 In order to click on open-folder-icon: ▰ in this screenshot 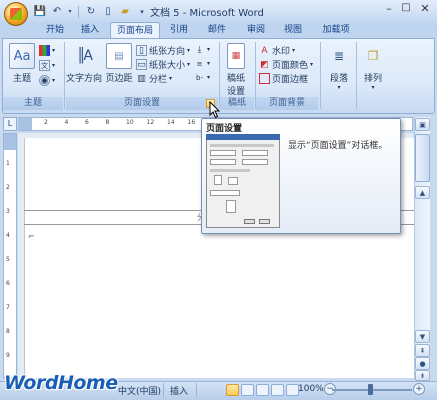, I will do `click(125, 12)`.